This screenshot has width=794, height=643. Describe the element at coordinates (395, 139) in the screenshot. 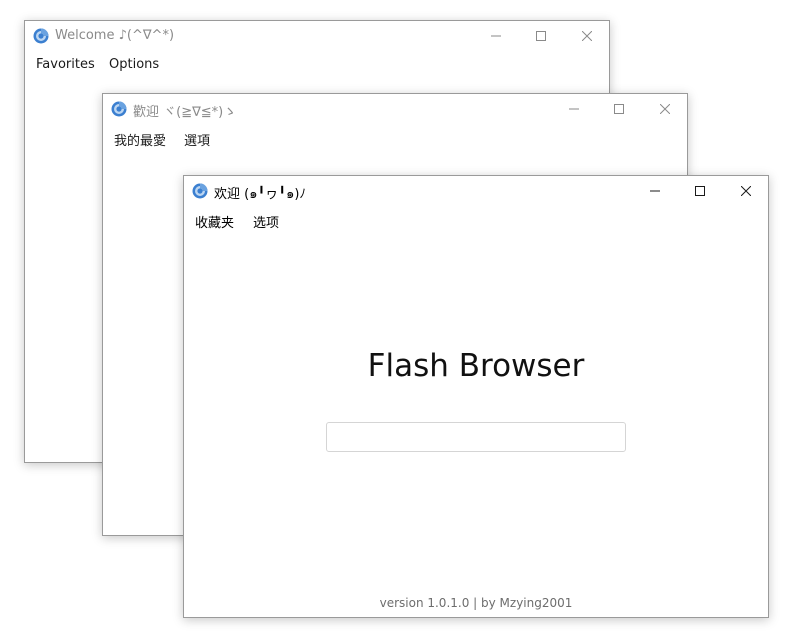

I see `menu-bar: 我的最愛 選項` at that location.